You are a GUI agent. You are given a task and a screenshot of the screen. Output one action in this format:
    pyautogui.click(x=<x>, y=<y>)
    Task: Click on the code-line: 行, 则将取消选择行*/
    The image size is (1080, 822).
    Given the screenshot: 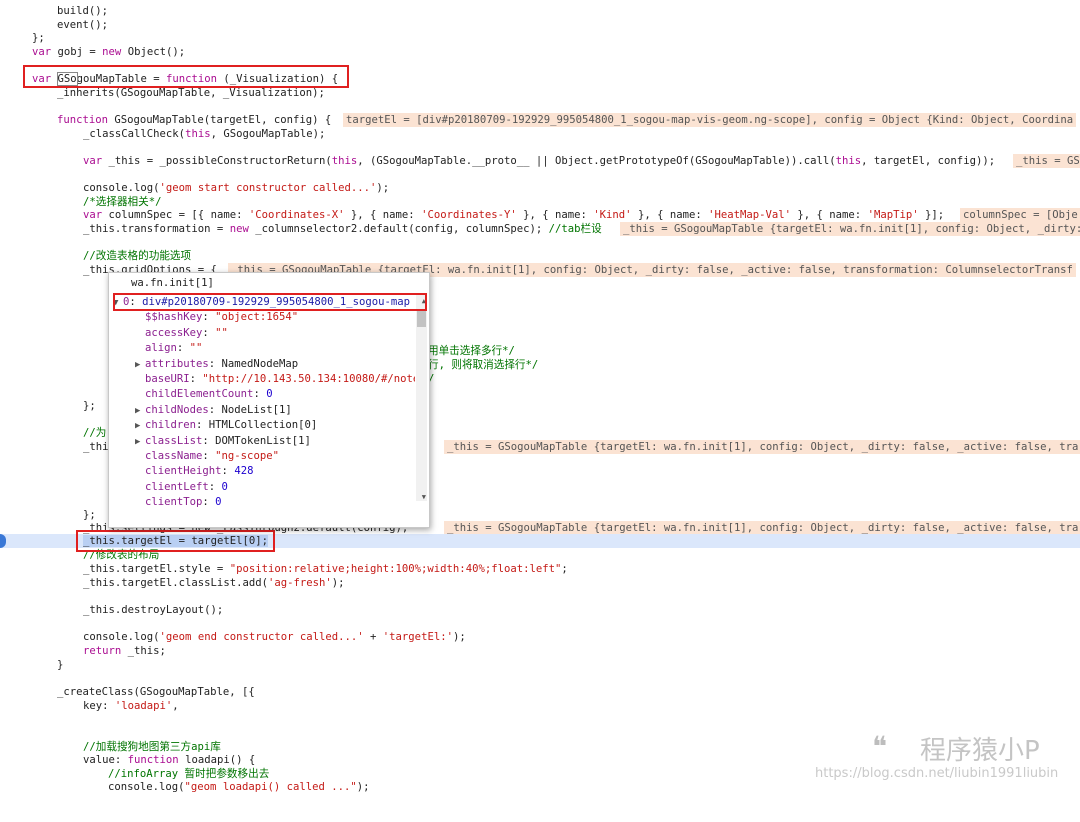 What is the action you would take?
    pyautogui.click(x=269, y=365)
    